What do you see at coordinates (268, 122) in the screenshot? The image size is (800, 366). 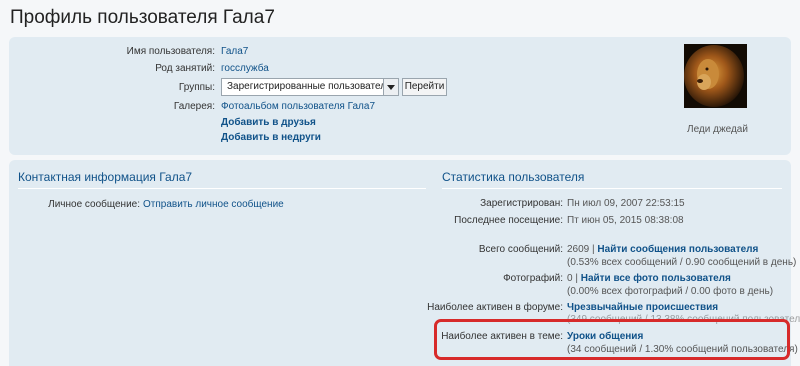 I see `add-friend-link: Добавить в друзья` at bounding box center [268, 122].